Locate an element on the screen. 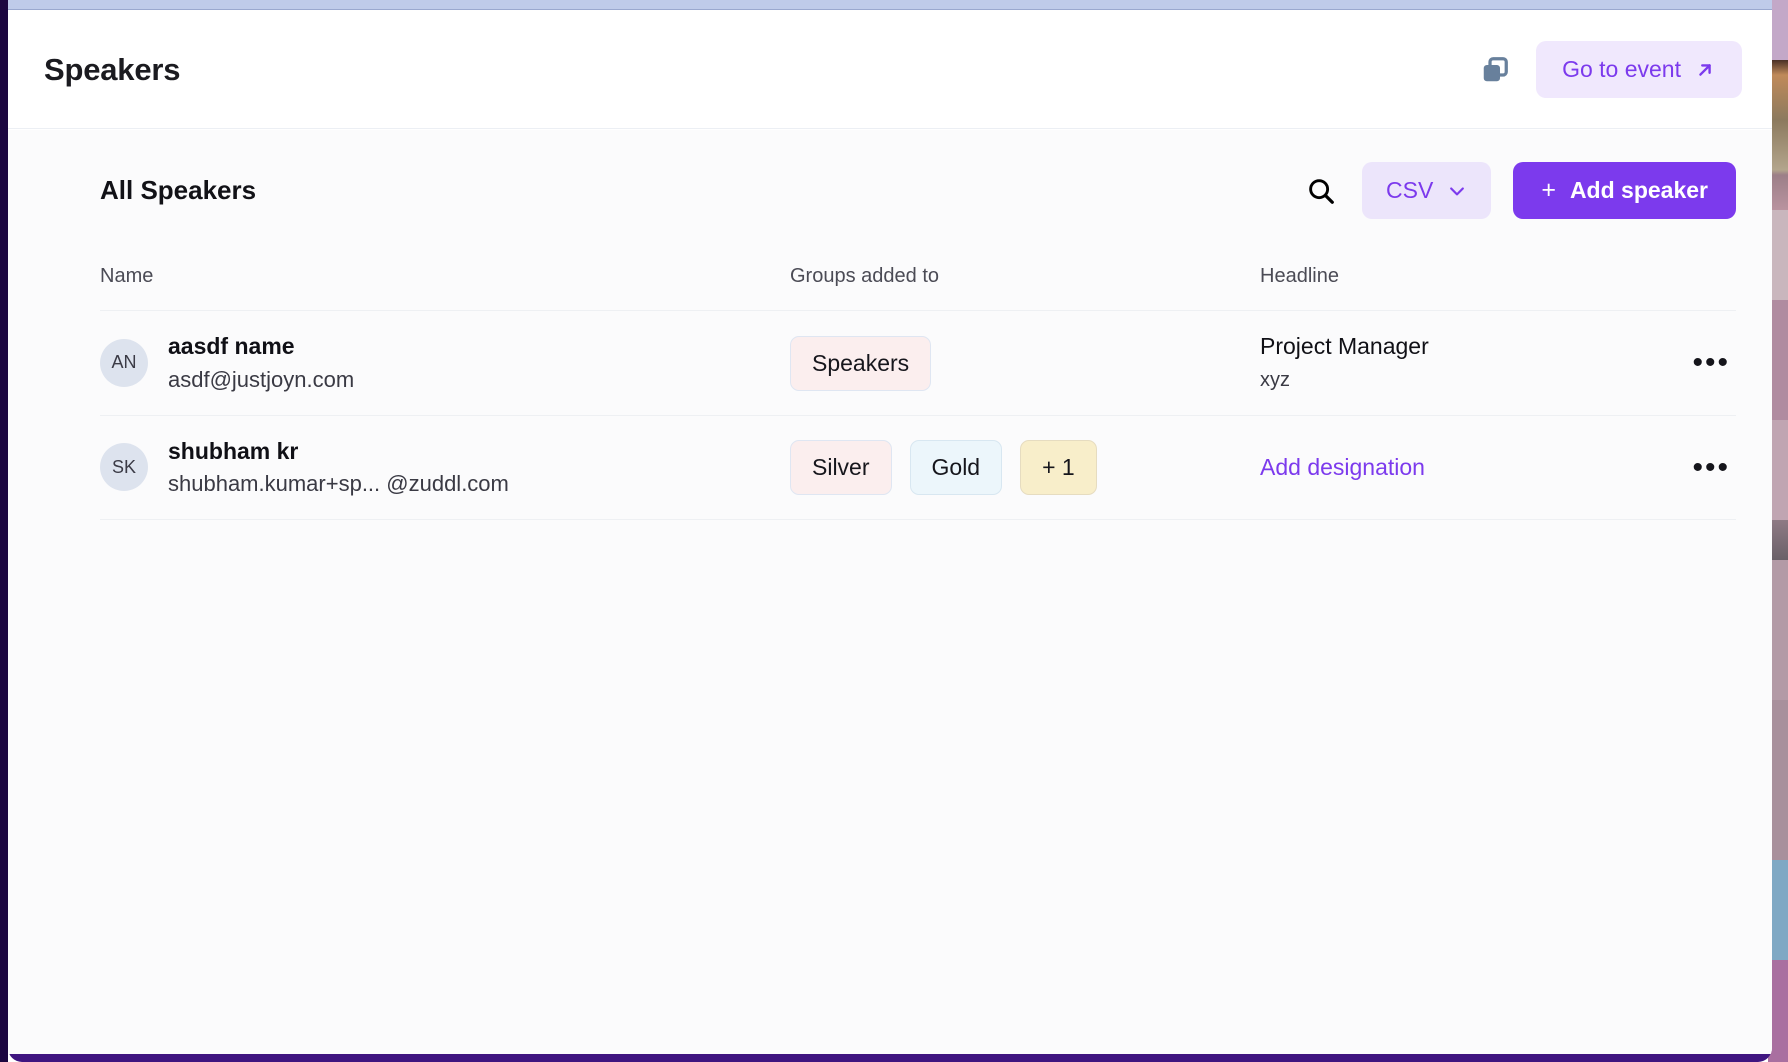 This screenshot has height=1062, width=1788. duplicate-icon is located at coordinates (1495, 70).